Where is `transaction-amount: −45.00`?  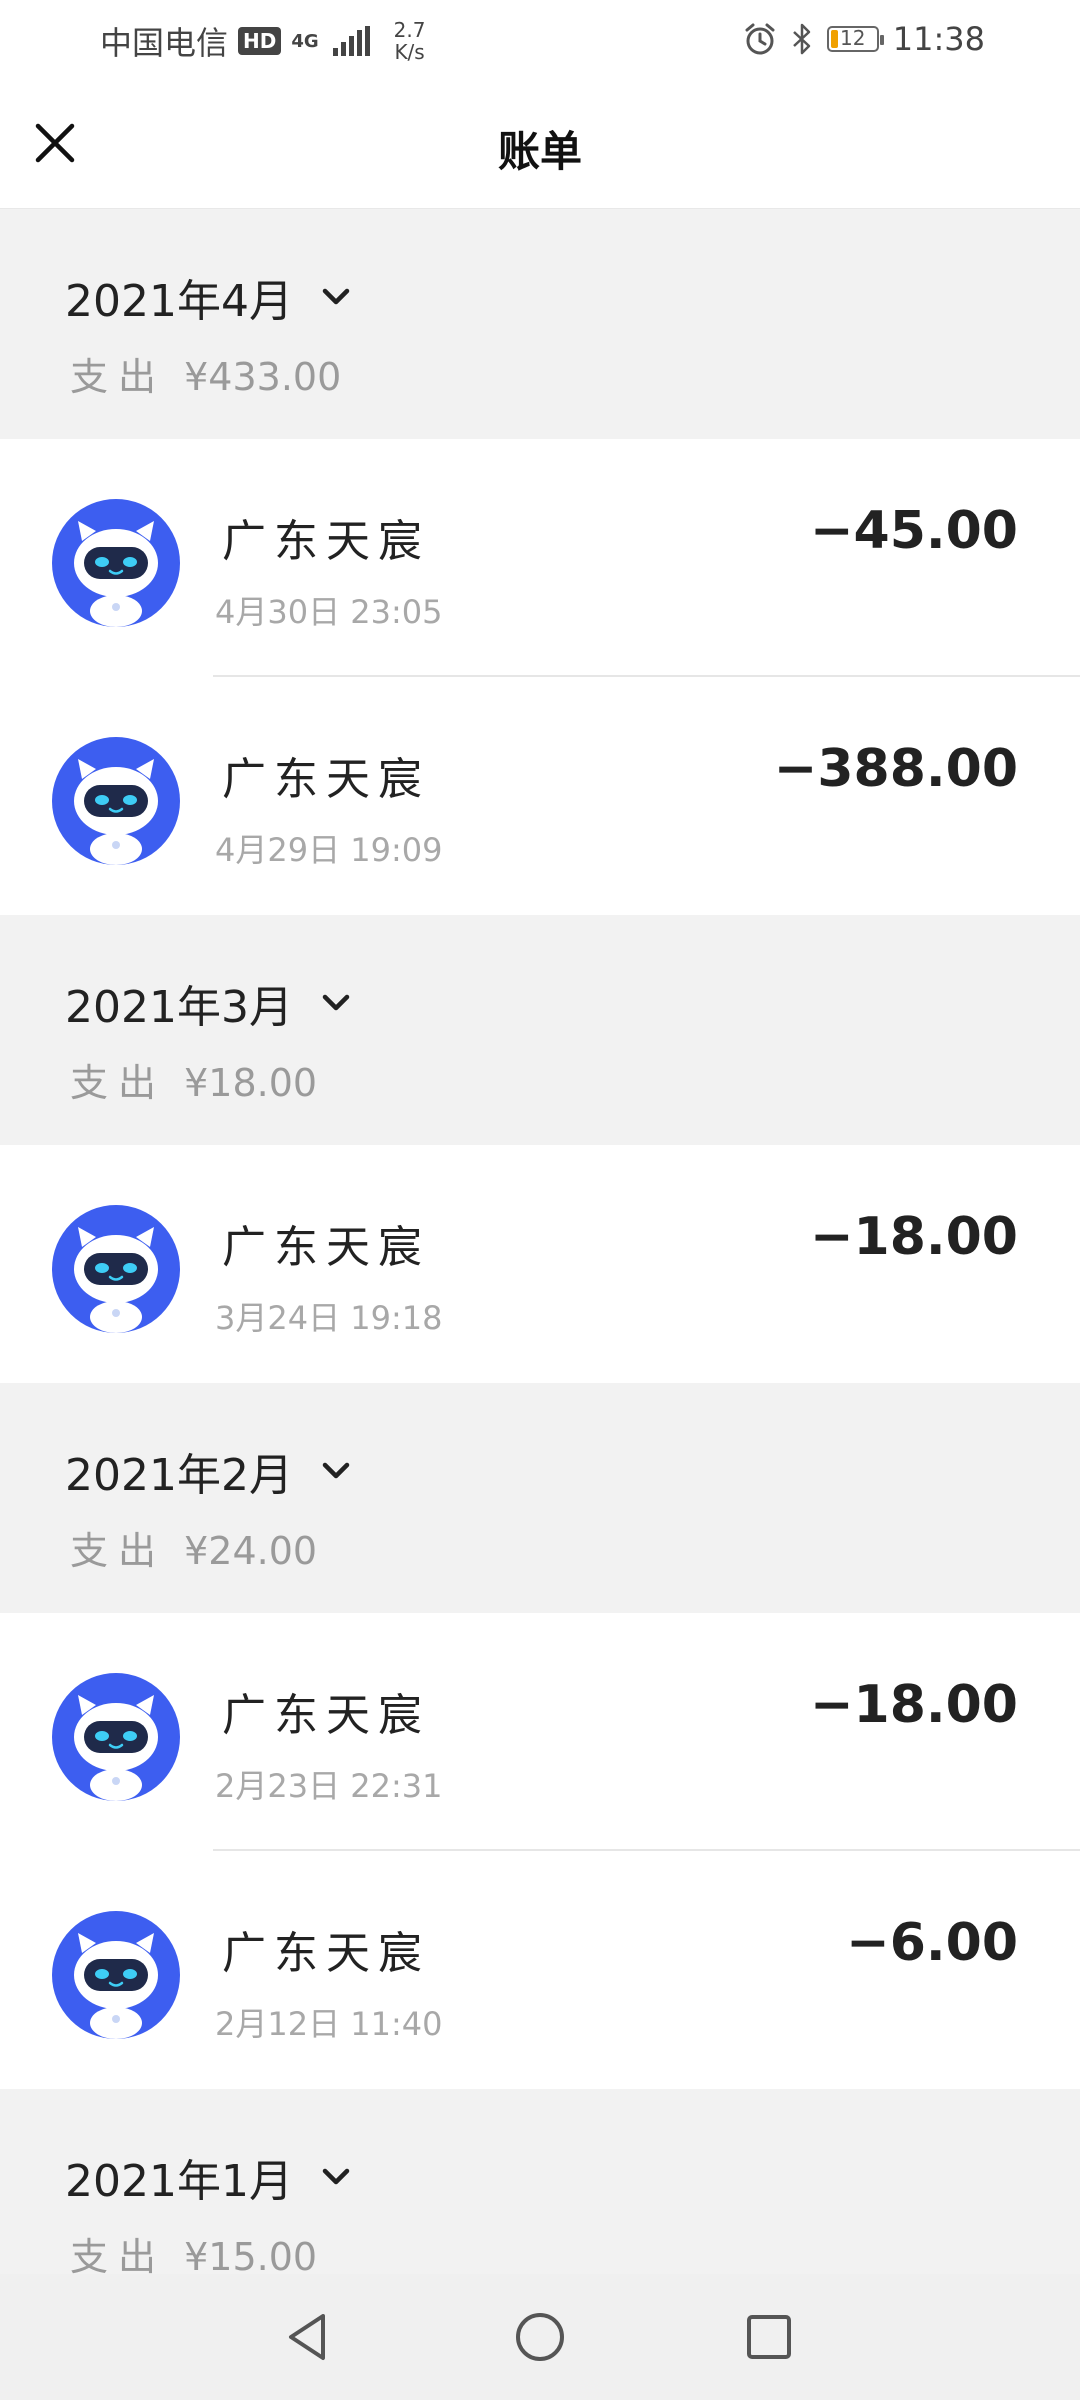 transaction-amount: −45.00 is located at coordinates (913, 531).